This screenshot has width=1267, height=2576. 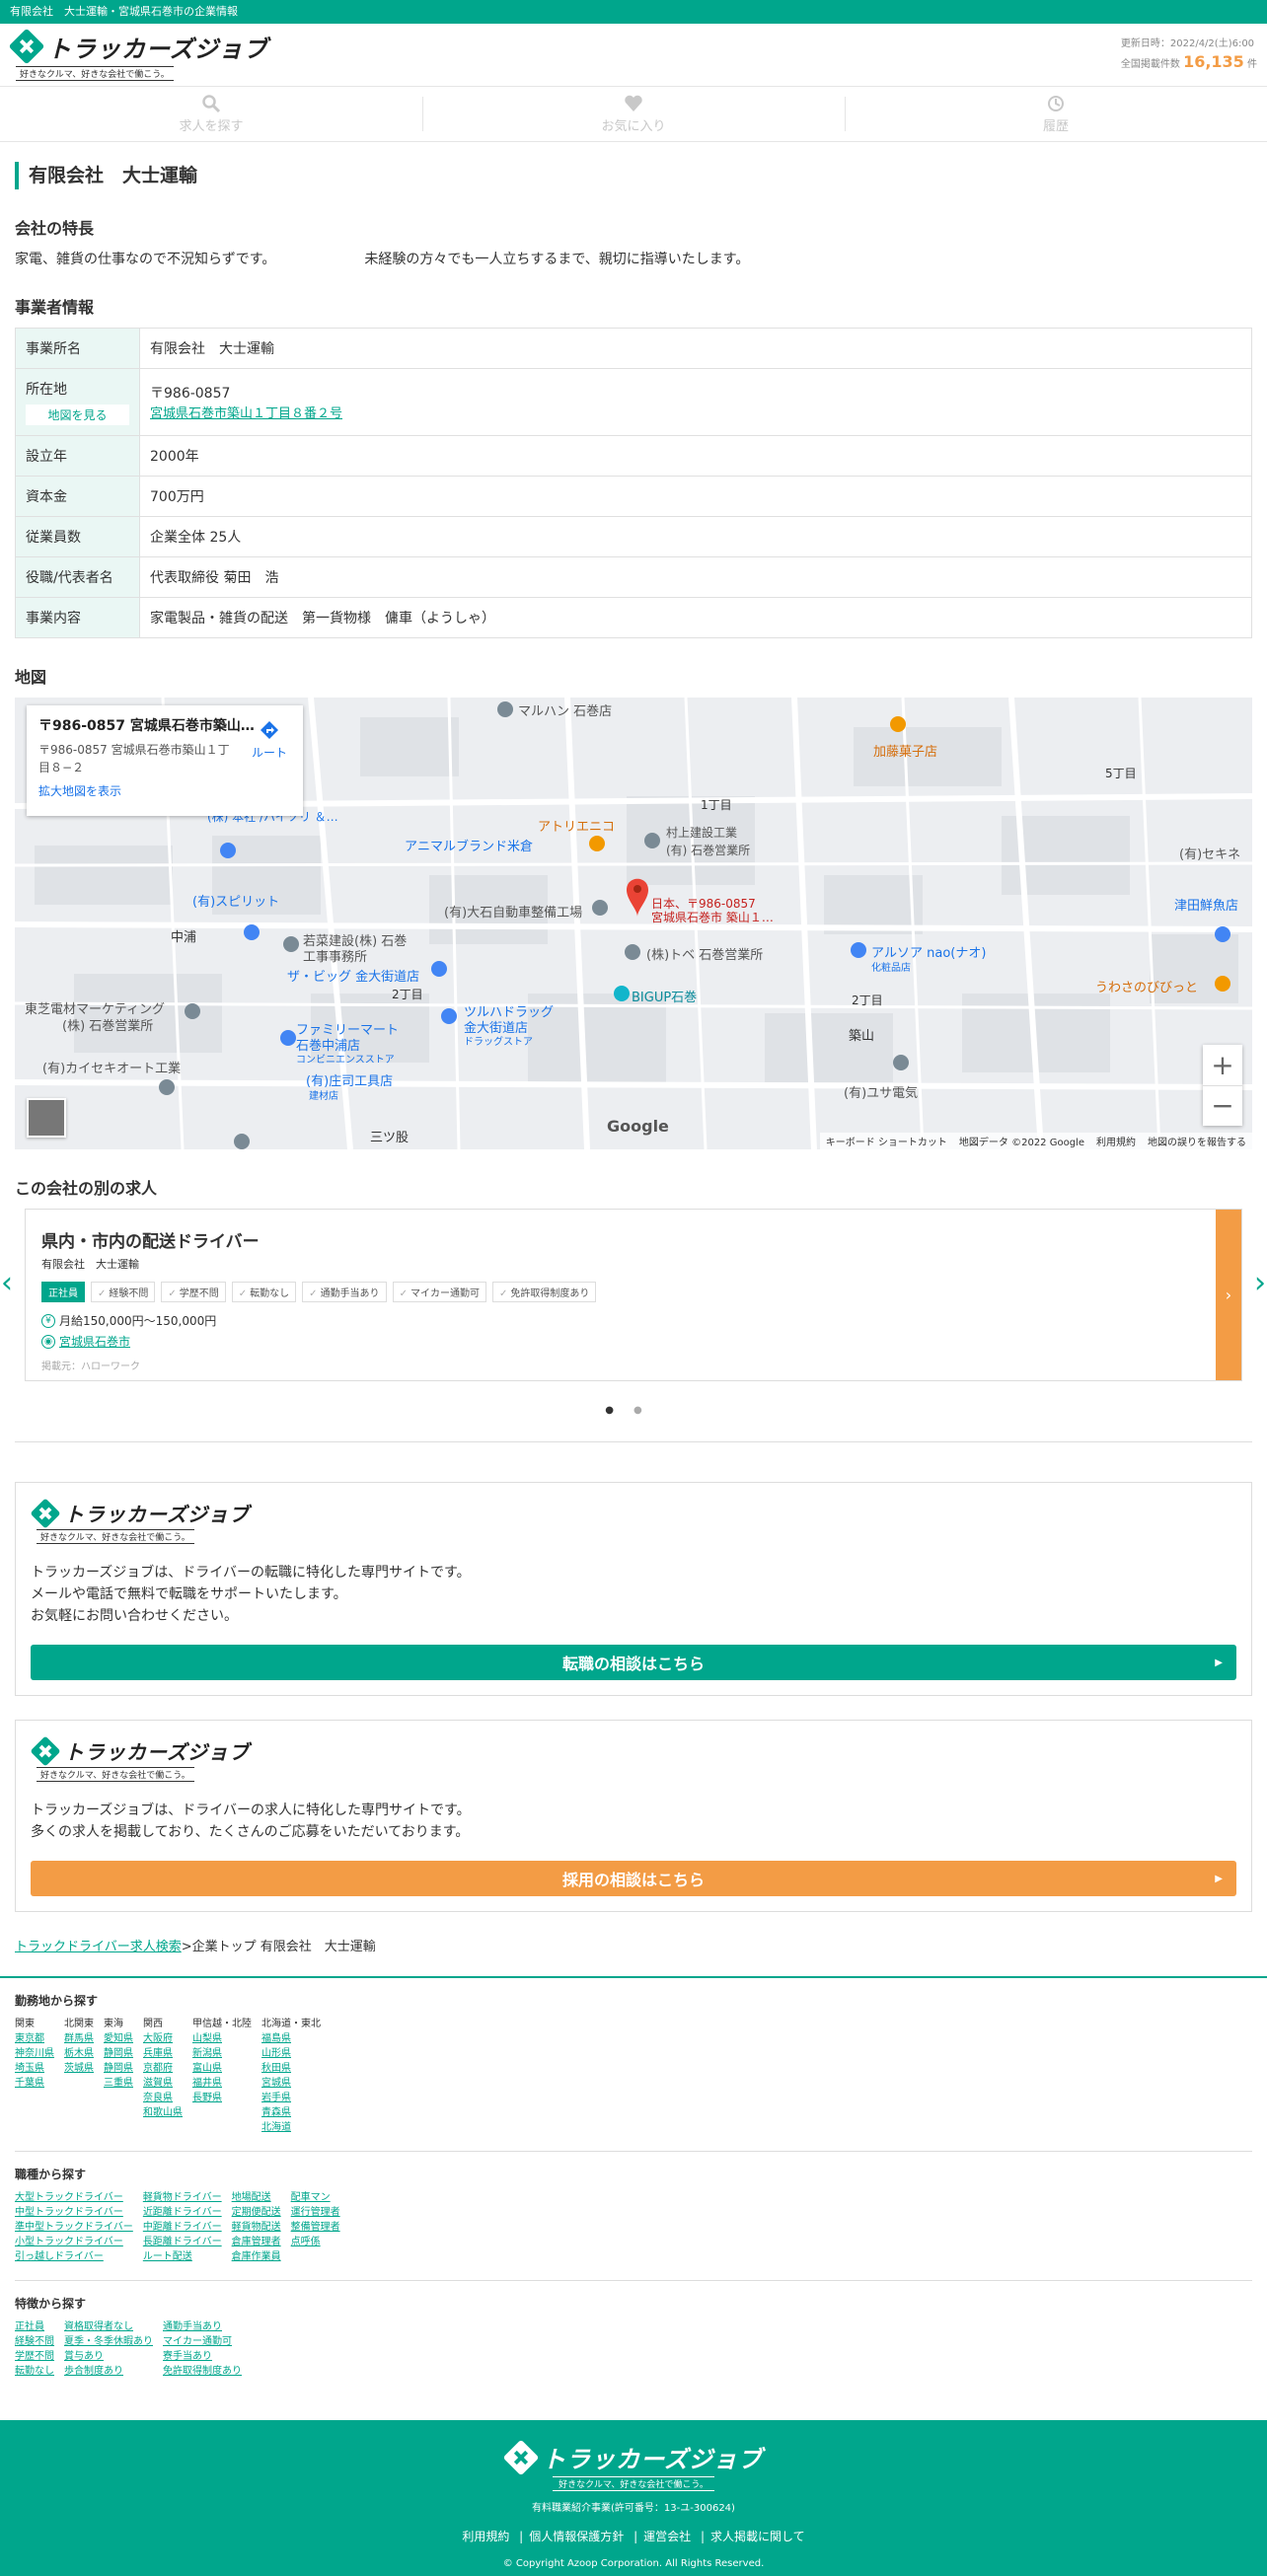 What do you see at coordinates (7, 1283) in the screenshot?
I see `carousel-prev-icon: ‹` at bounding box center [7, 1283].